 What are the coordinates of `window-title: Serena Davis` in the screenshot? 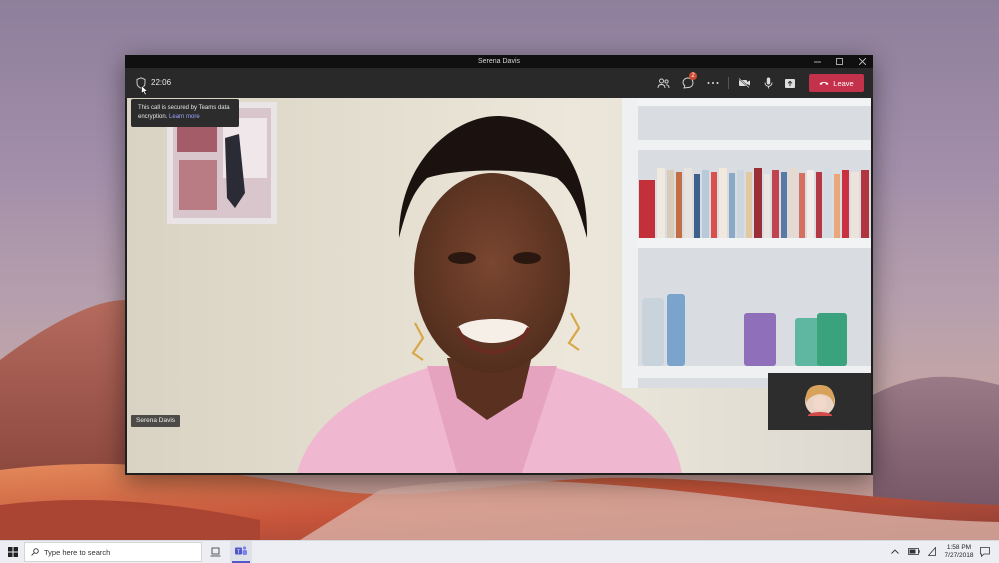 It's located at (499, 61).